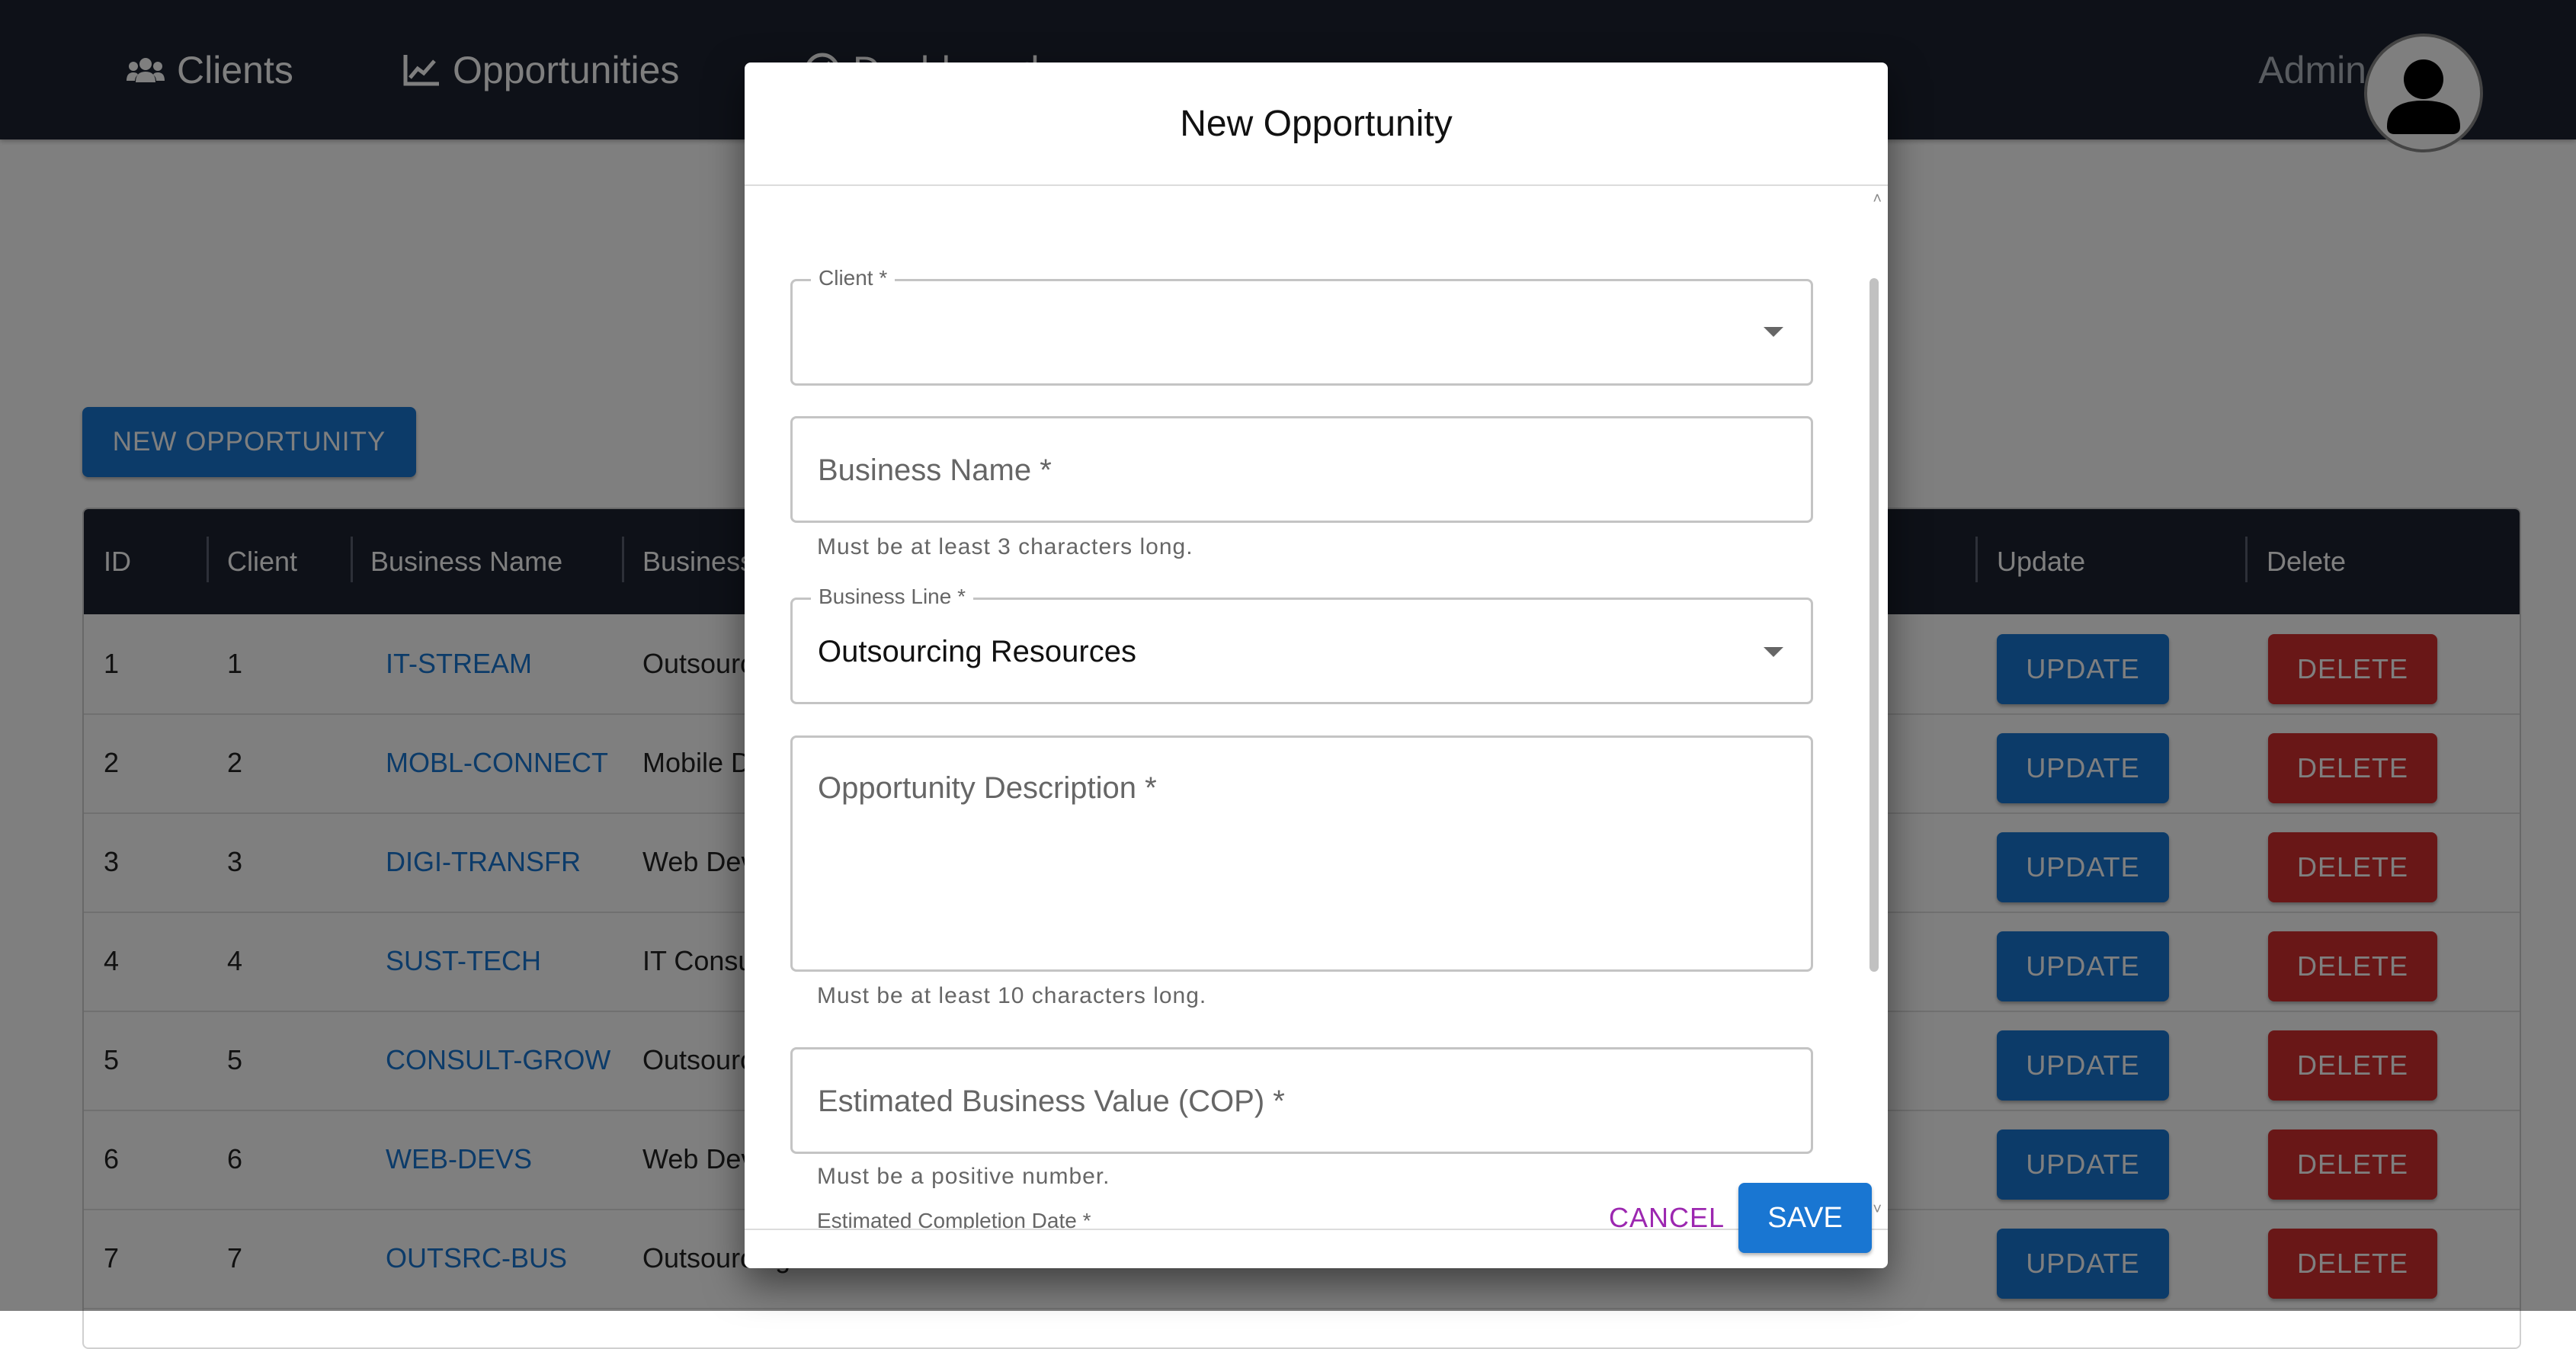 This screenshot has width=2576, height=1349. Describe the element at coordinates (1877, 200) in the screenshot. I see `scroll-up-arrow-icon: ˄` at that location.